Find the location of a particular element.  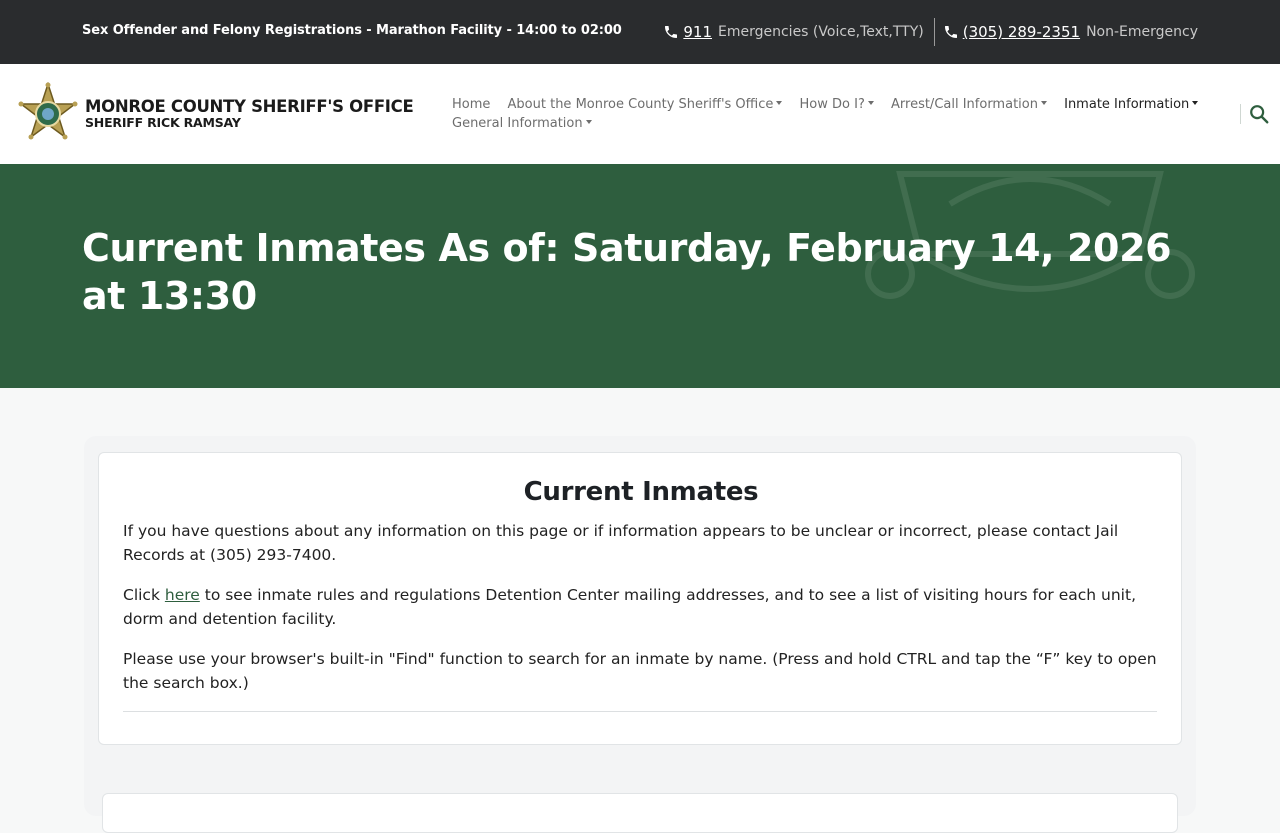

sheriff-name: SHERIFF RICK RAMSAY is located at coordinates (163, 122).